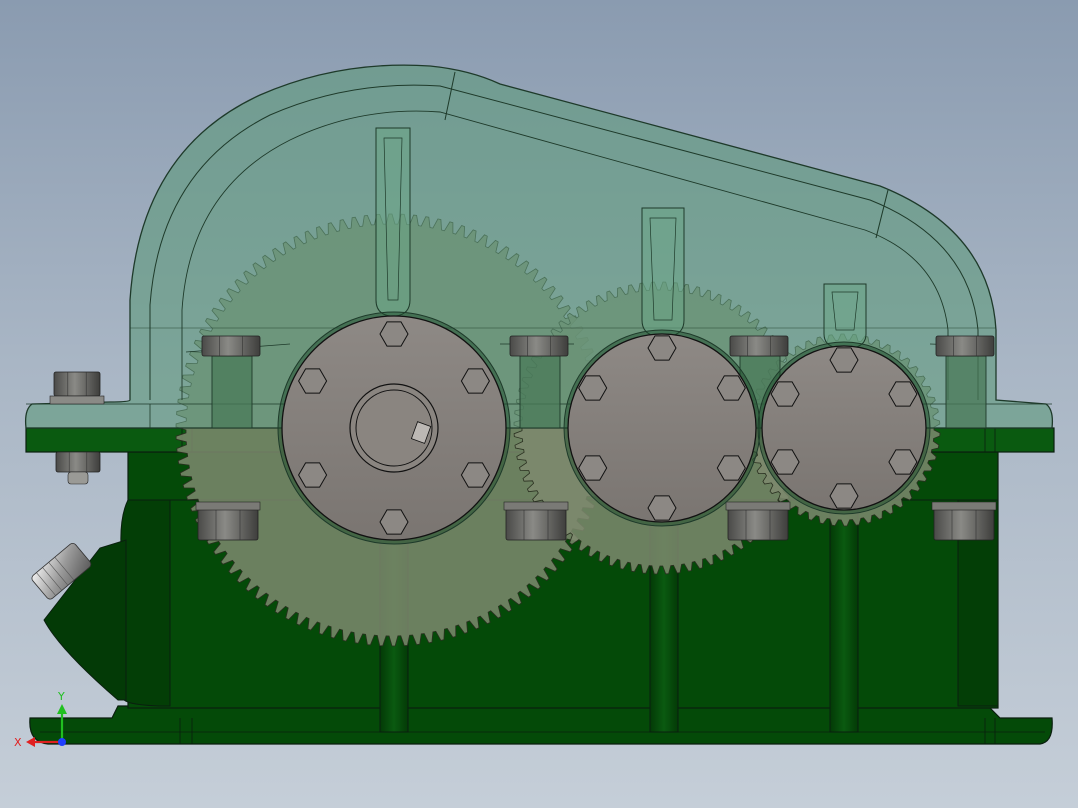  I want to click on axis-x-label: X, so click(18, 742).